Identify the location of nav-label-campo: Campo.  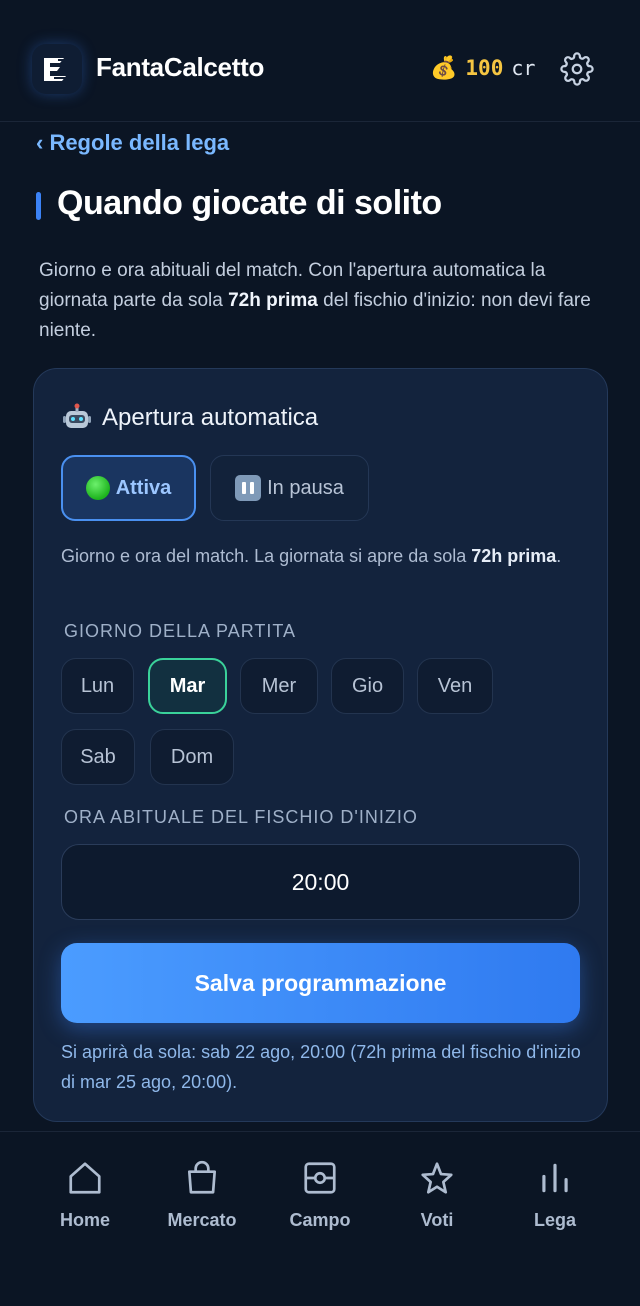
(320, 1220).